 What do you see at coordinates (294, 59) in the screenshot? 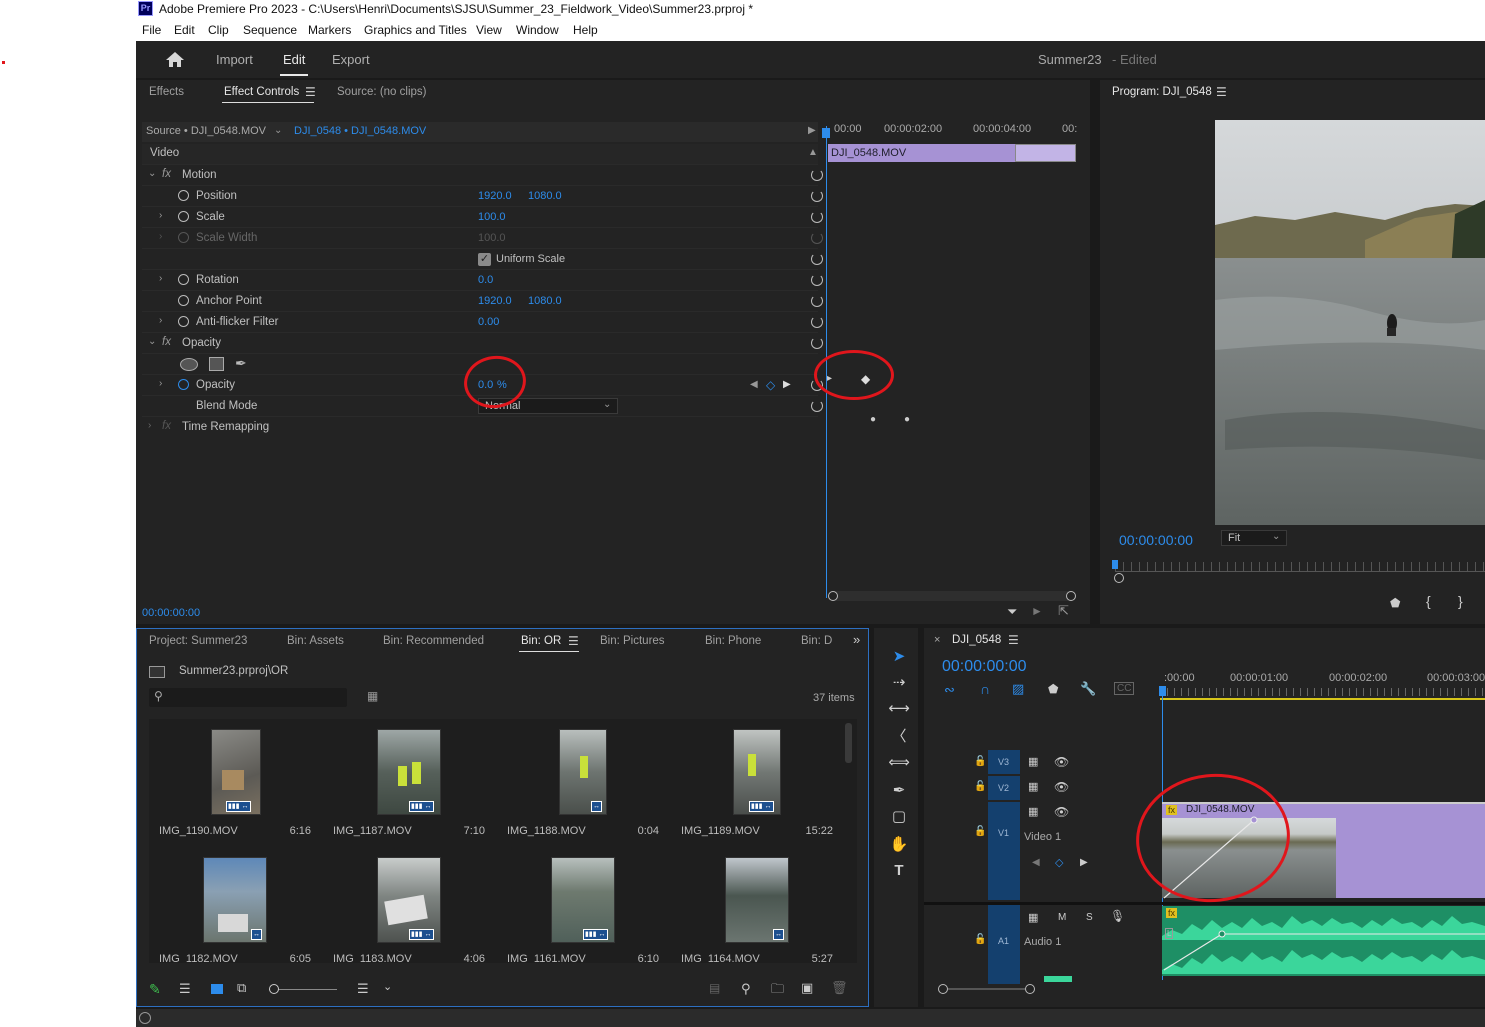
I see `tab-edit: Edit` at bounding box center [294, 59].